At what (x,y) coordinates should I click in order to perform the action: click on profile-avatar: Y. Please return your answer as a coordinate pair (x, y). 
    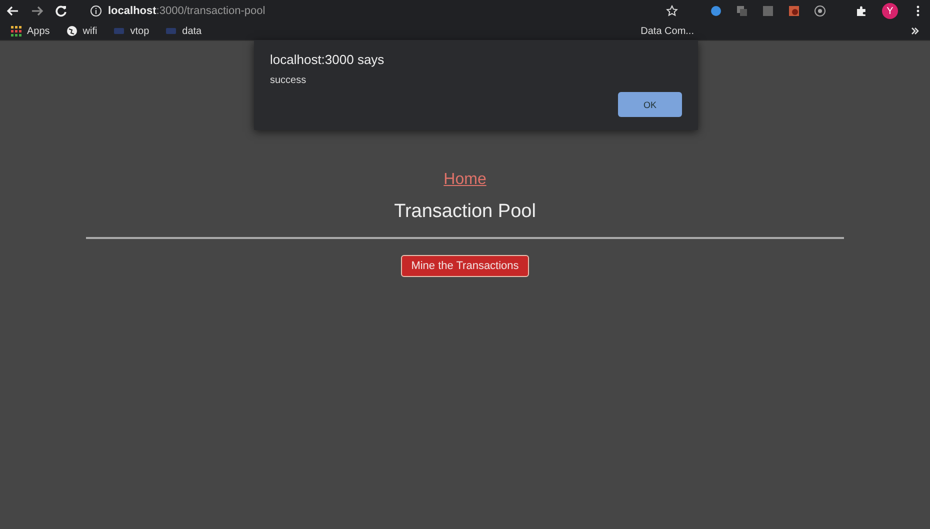
    Looking at the image, I should click on (890, 11).